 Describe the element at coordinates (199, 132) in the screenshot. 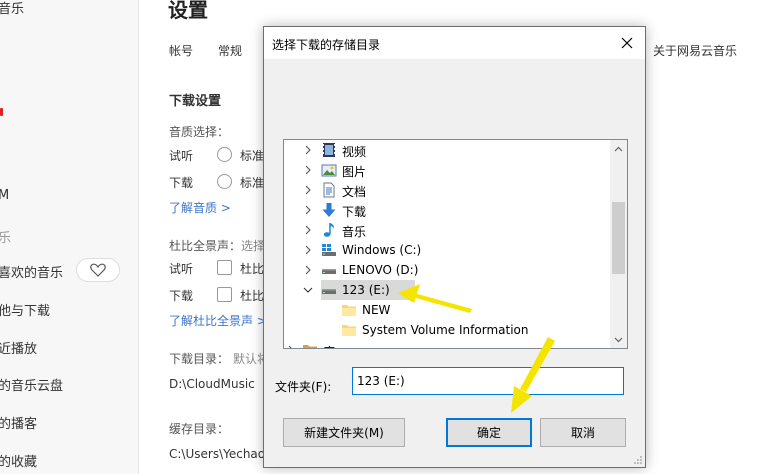

I see `quality-label: 音质选择：` at that location.